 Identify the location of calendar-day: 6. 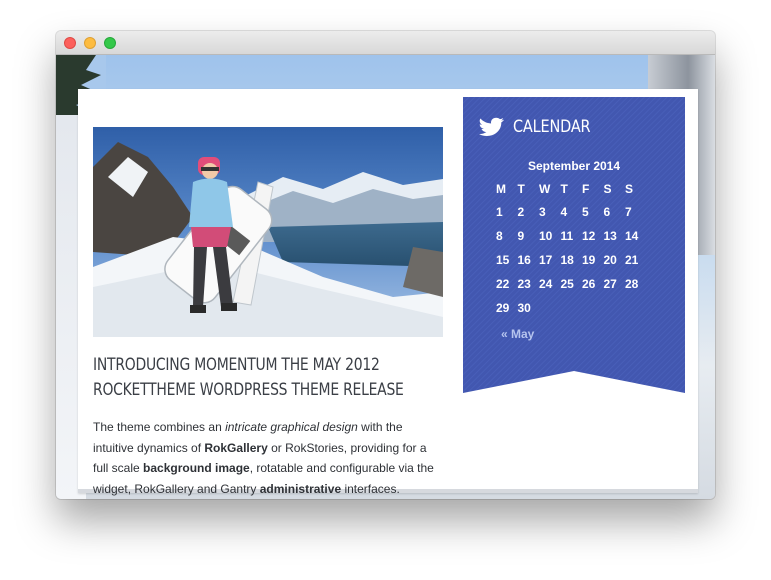
(607, 212).